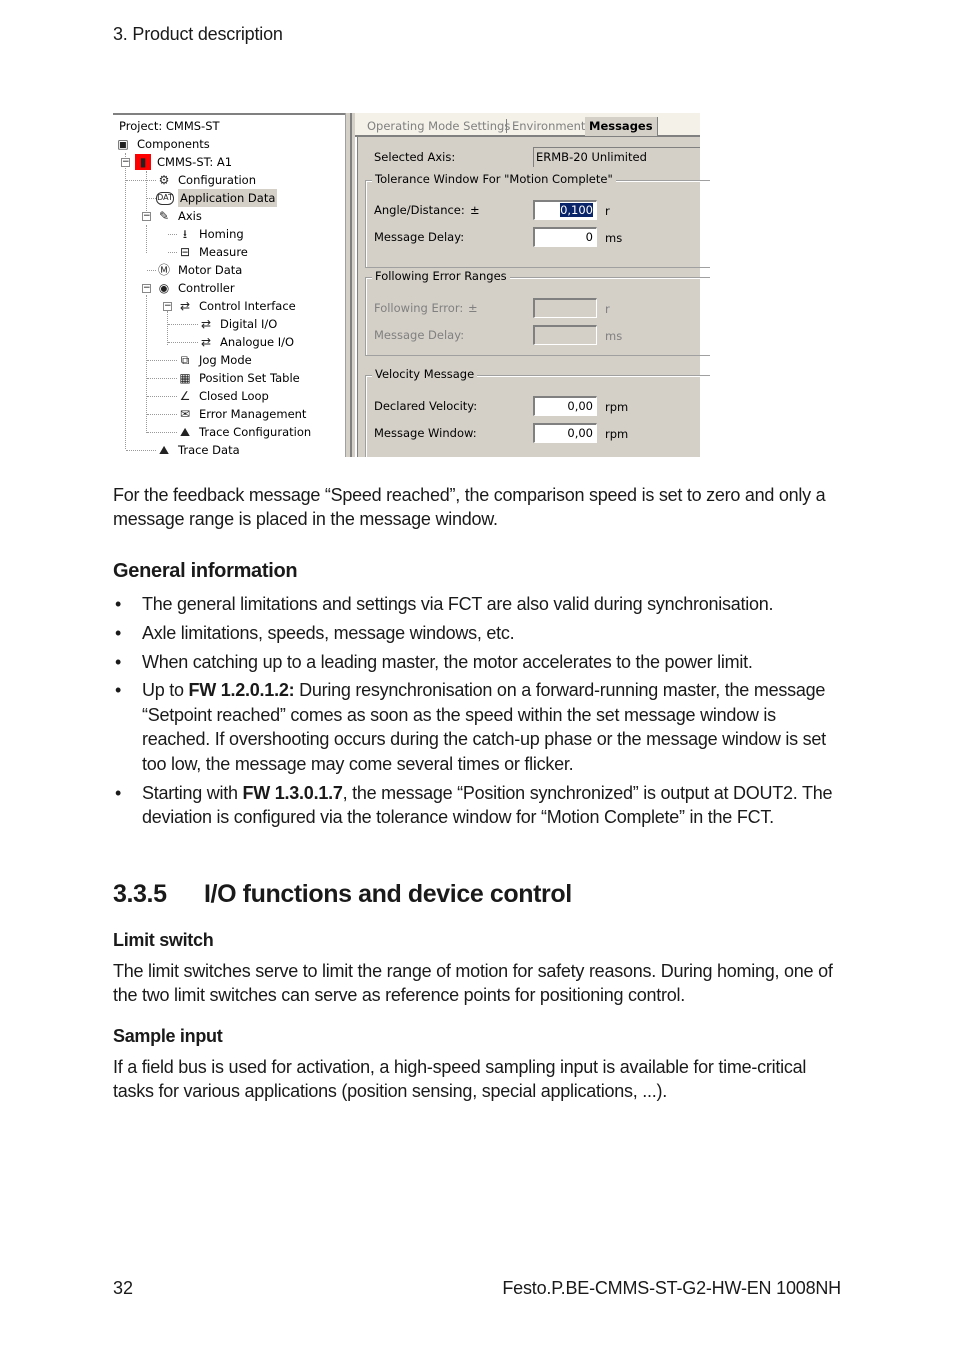 Image resolution: width=954 pixels, height=1350 pixels. Describe the element at coordinates (671, 1288) in the screenshot. I see `document-id: Festo.P.BE-CMMS-ST-G2-HW-EN 1008NH` at that location.